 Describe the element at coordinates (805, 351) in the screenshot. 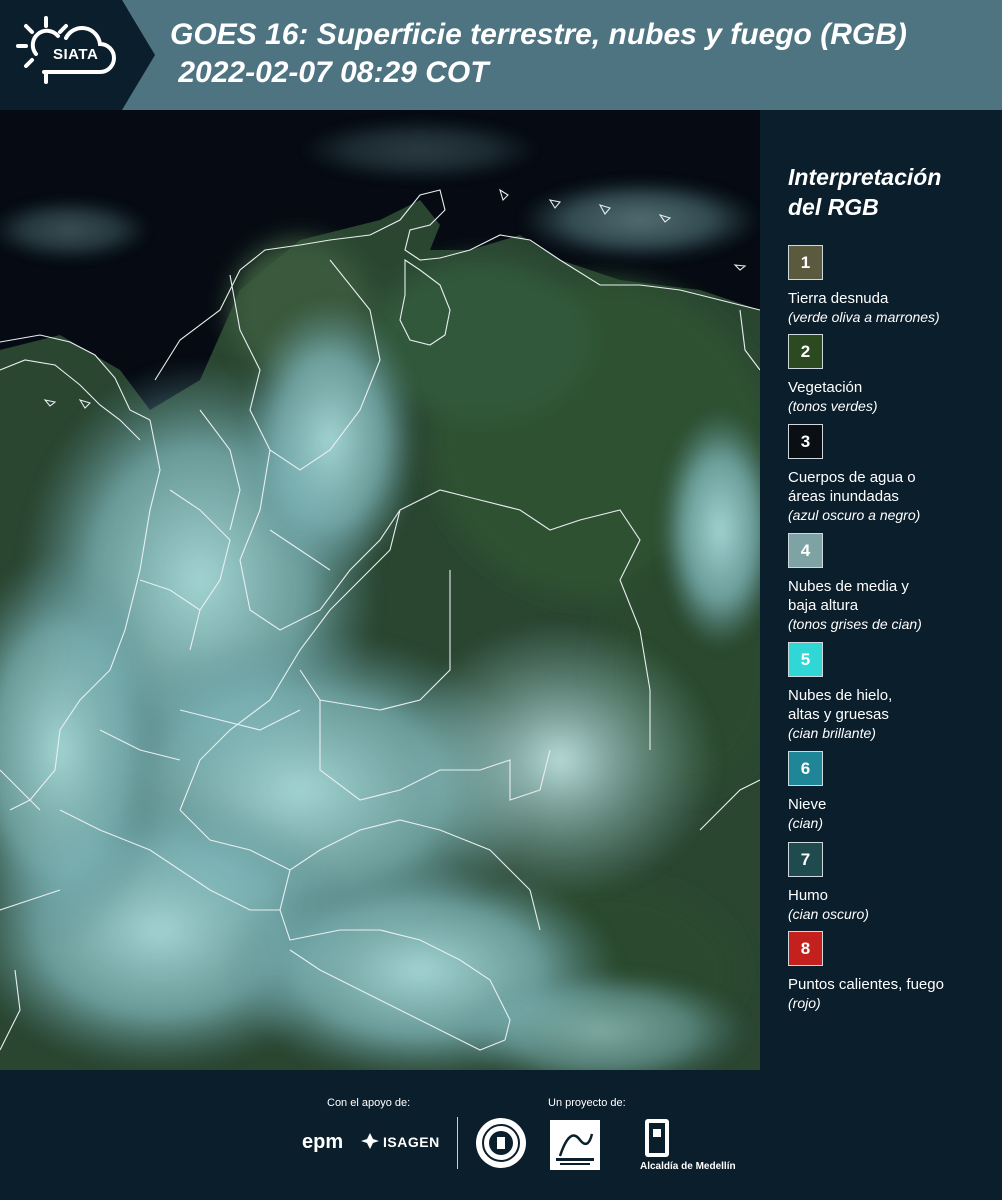

I see `legend-swatch: 2` at that location.